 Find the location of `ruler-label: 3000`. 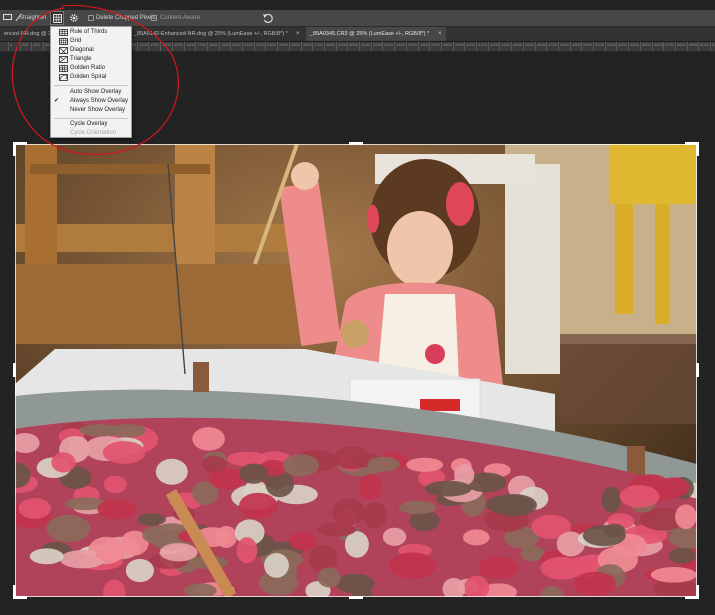

ruler-label: 3000 is located at coordinates (353, 44).